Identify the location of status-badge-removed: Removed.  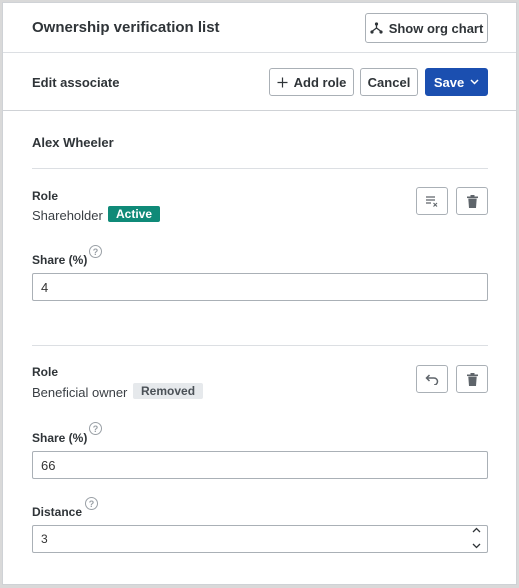
(168, 391).